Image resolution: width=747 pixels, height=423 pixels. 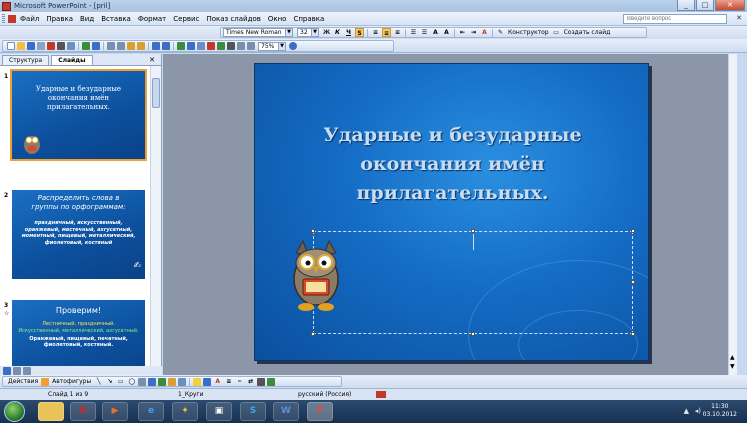 What do you see at coordinates (686, 5) in the screenshot?
I see `minimize-button: _` at bounding box center [686, 5].